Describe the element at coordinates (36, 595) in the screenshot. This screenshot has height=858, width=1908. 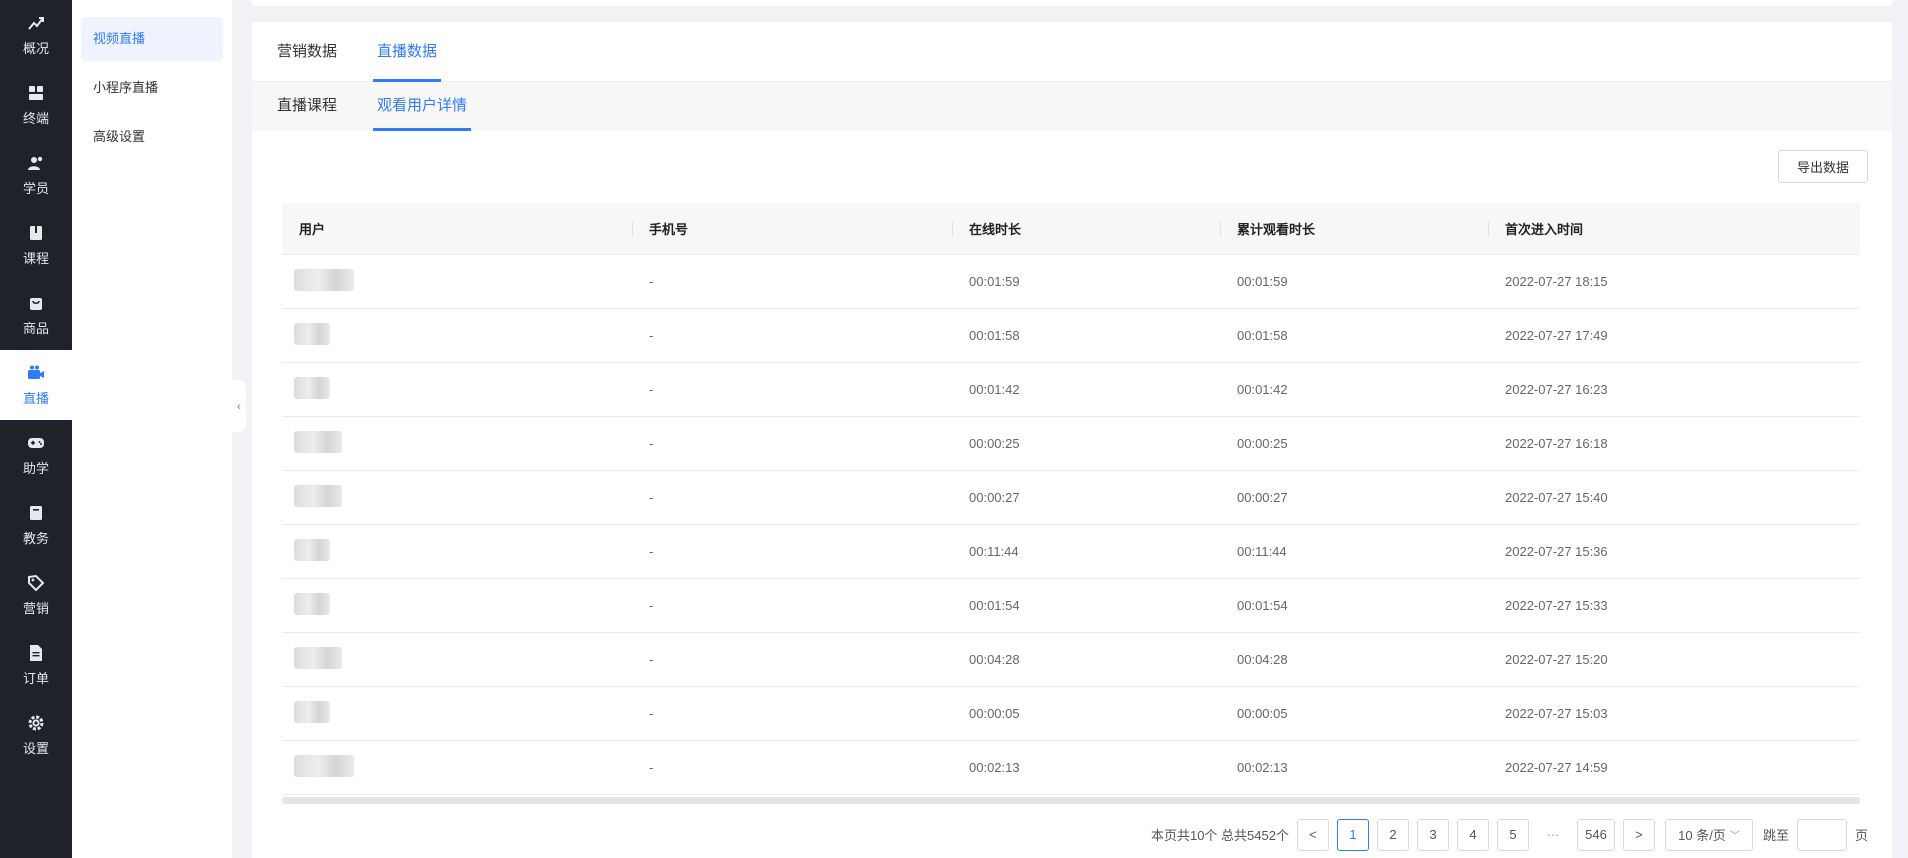
I see `nav-item-marketing: 营销` at that location.